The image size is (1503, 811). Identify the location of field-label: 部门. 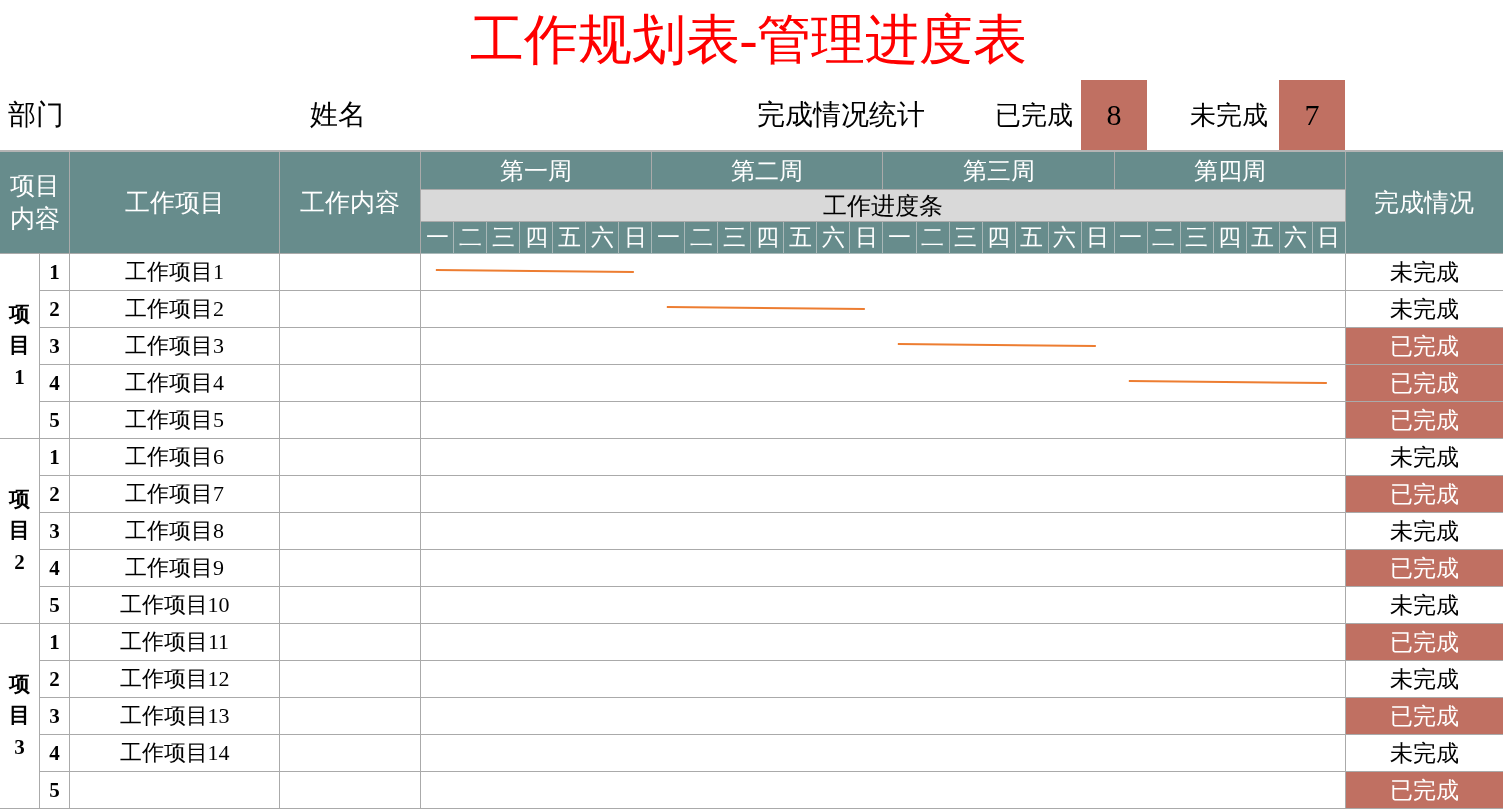
(36, 114).